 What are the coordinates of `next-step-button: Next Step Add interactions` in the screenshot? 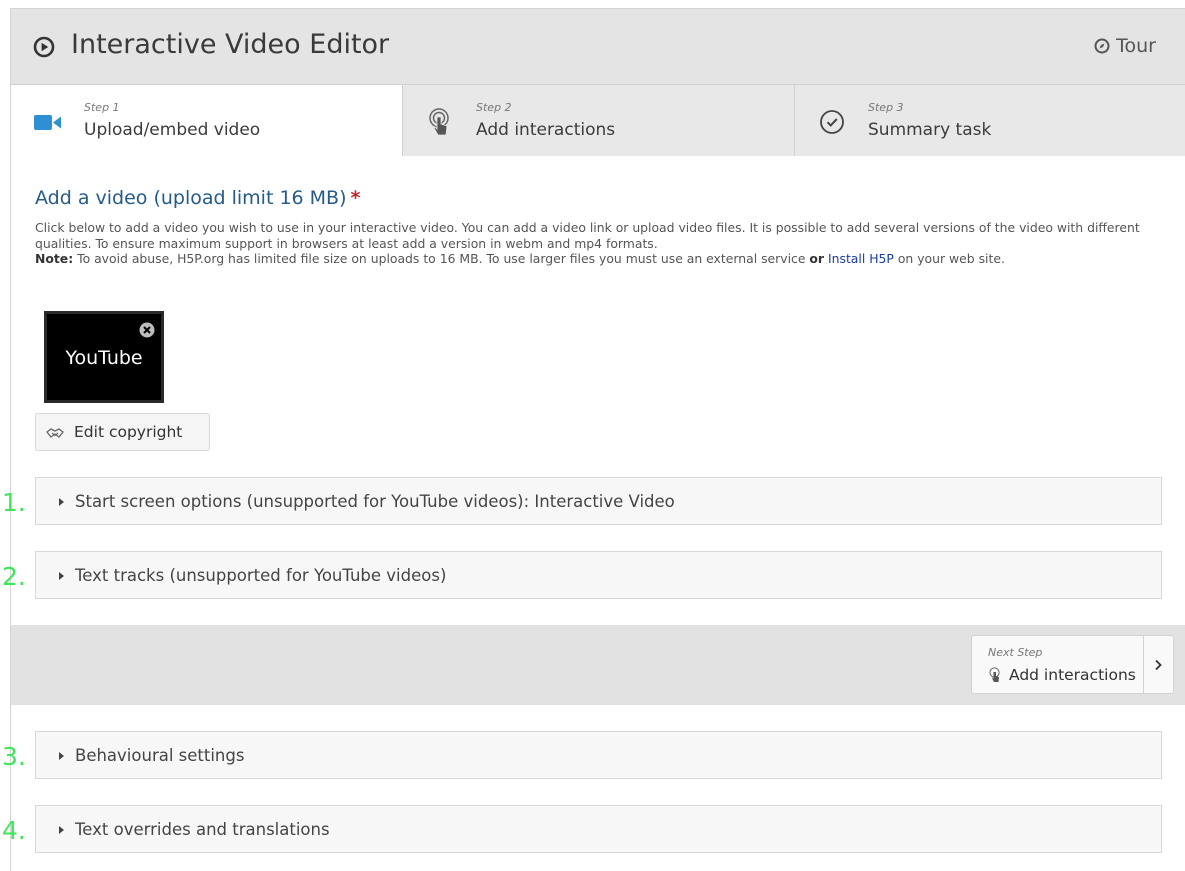 It's located at (1072, 664).